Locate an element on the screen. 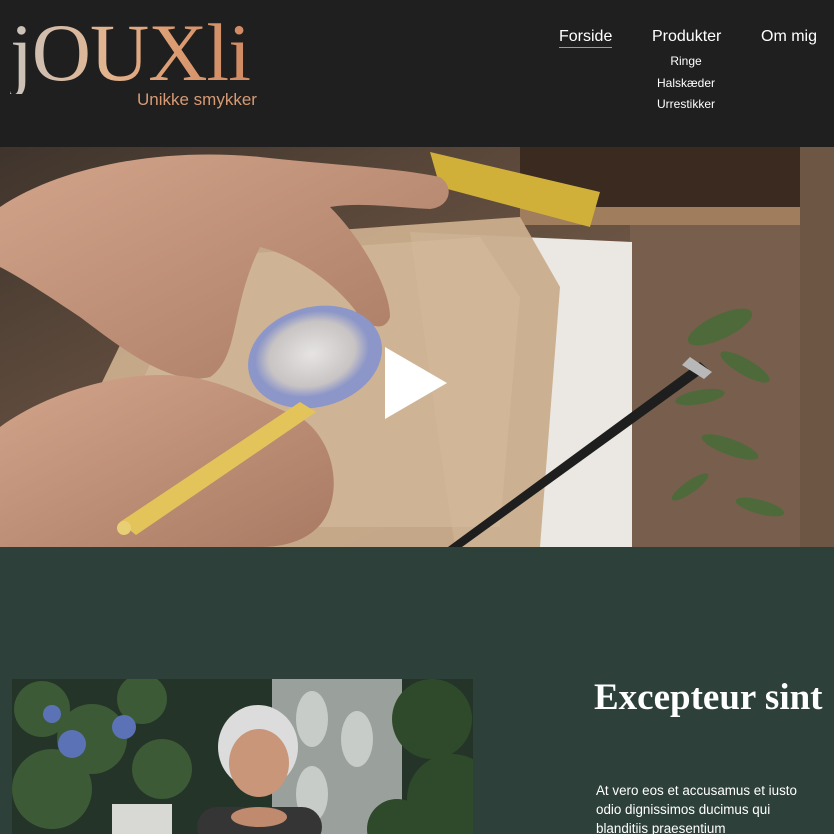 The image size is (834, 834). section-title: Excepteur sint is located at coordinates (708, 697).